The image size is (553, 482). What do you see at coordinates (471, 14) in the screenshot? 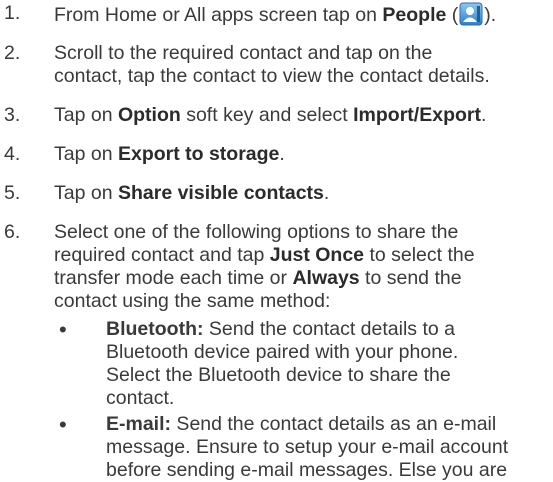
I see `people-app-icon` at bounding box center [471, 14].